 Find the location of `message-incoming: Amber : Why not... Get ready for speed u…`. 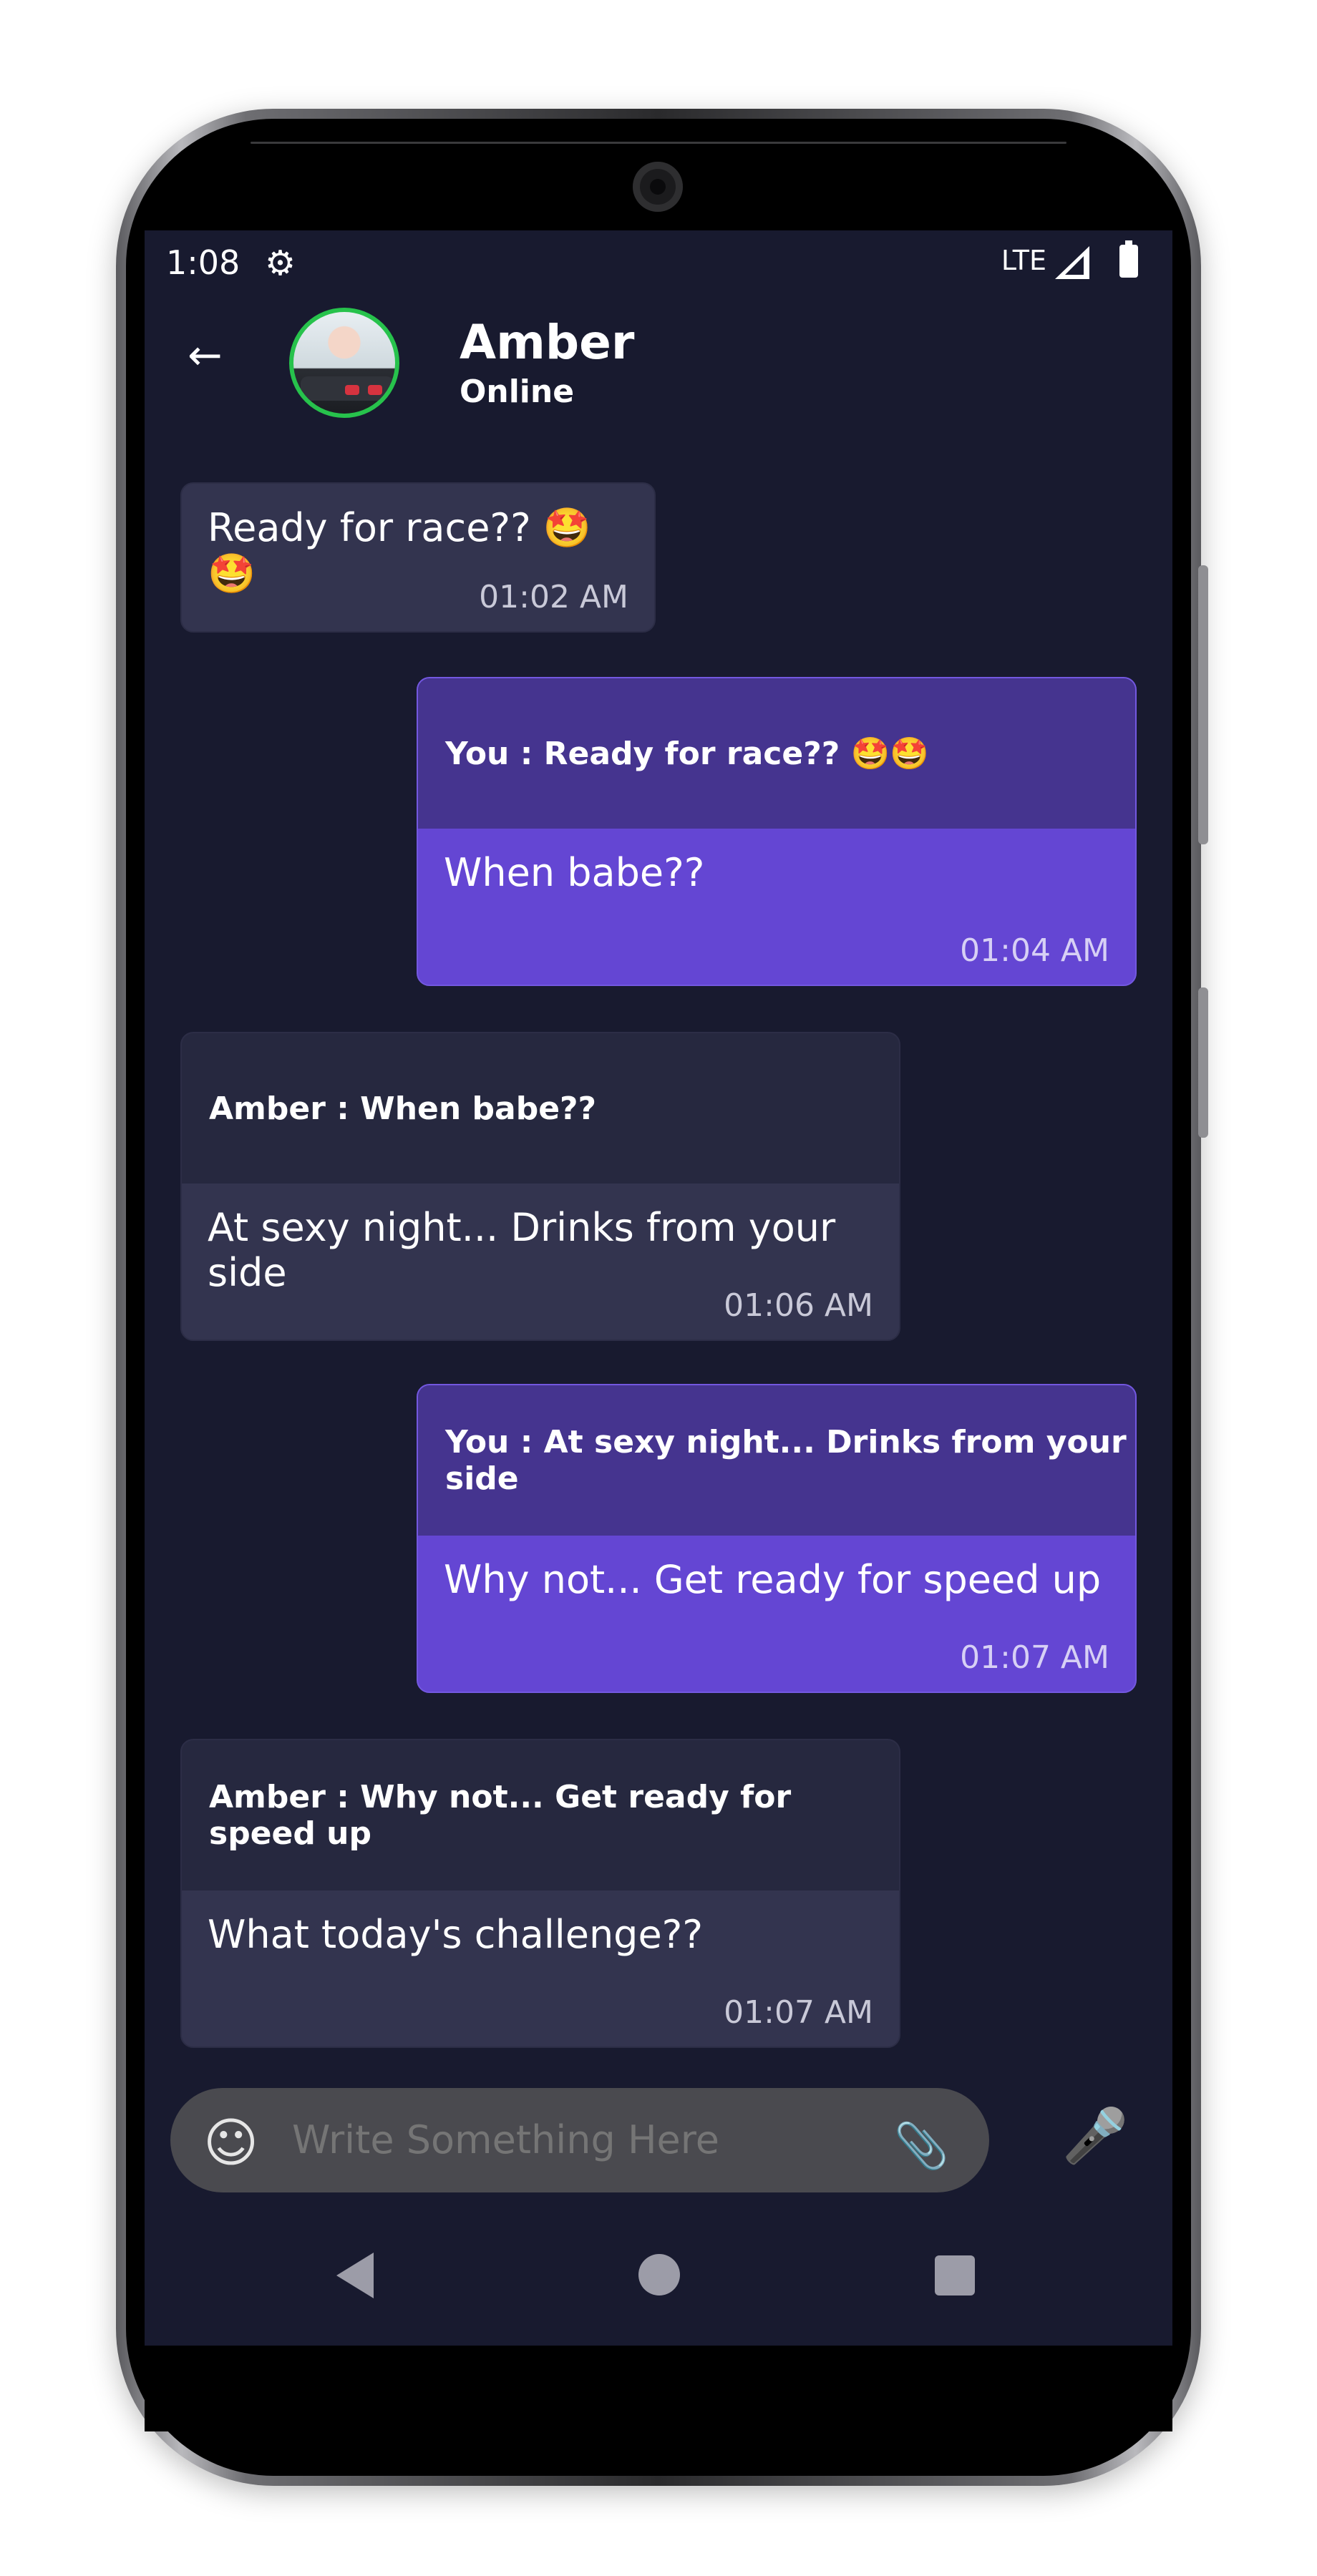

message-incoming: Amber : Why not... Get ready for speed u… is located at coordinates (540, 1893).